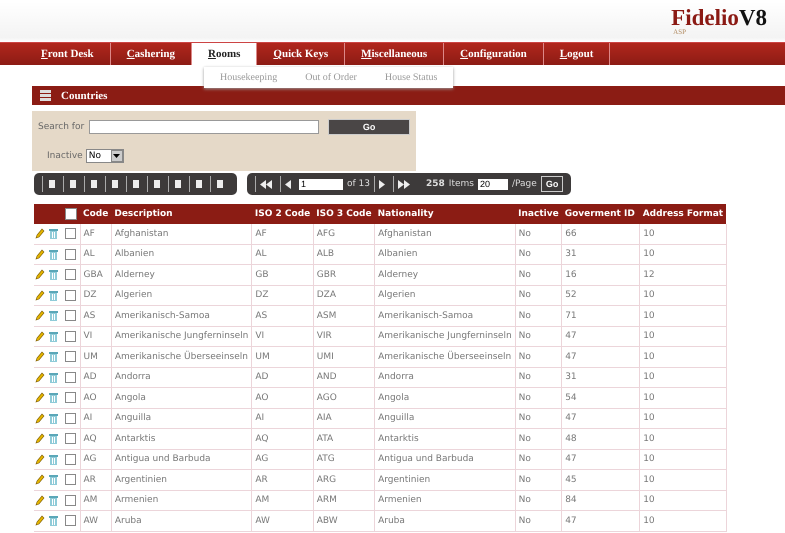  I want to click on table-cell: Algerien, so click(133, 295).